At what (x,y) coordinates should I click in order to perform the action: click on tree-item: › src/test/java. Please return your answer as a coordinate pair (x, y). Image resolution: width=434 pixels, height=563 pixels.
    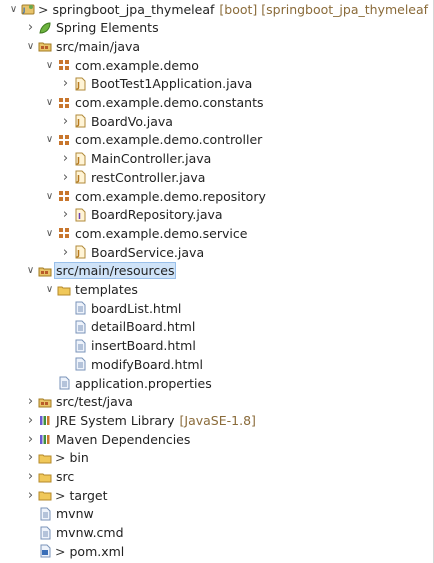
    Looking at the image, I should click on (216, 402).